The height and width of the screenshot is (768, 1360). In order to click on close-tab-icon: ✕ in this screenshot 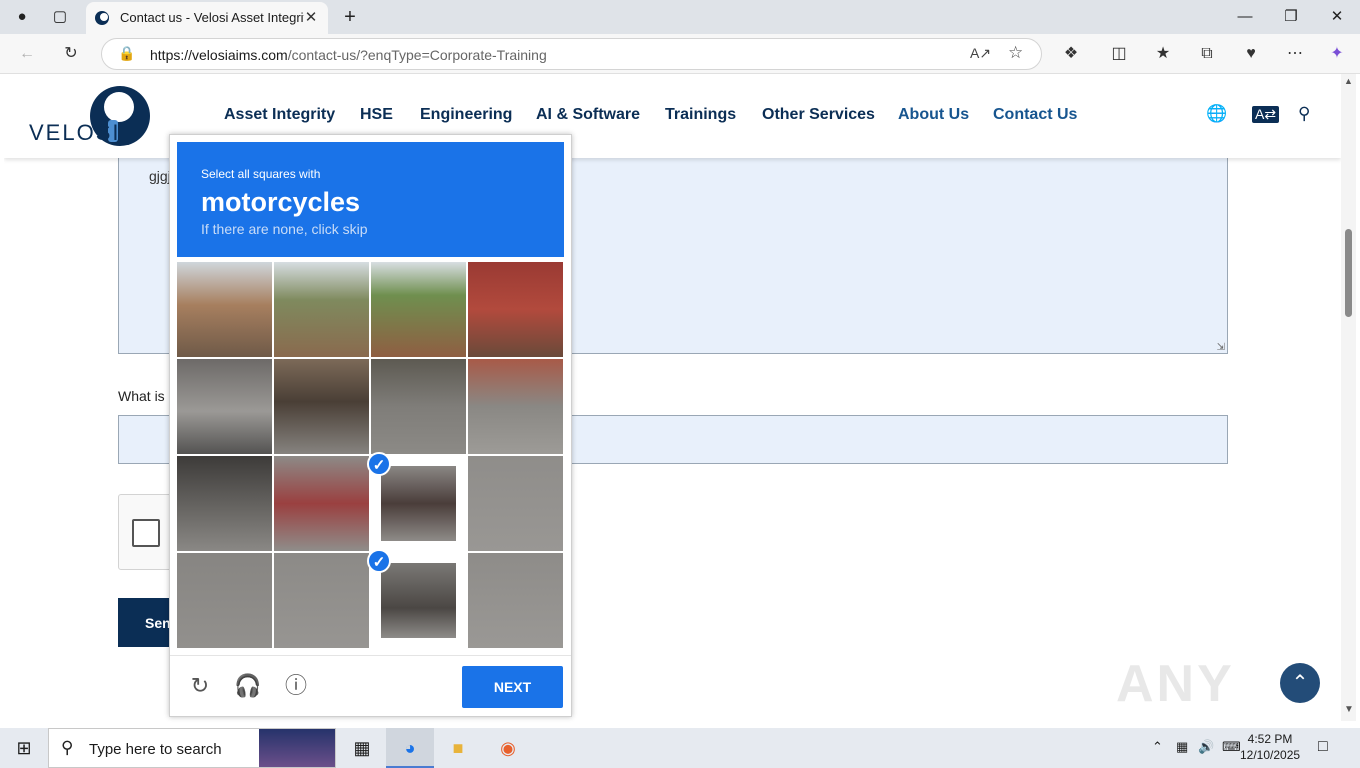, I will do `click(311, 17)`.